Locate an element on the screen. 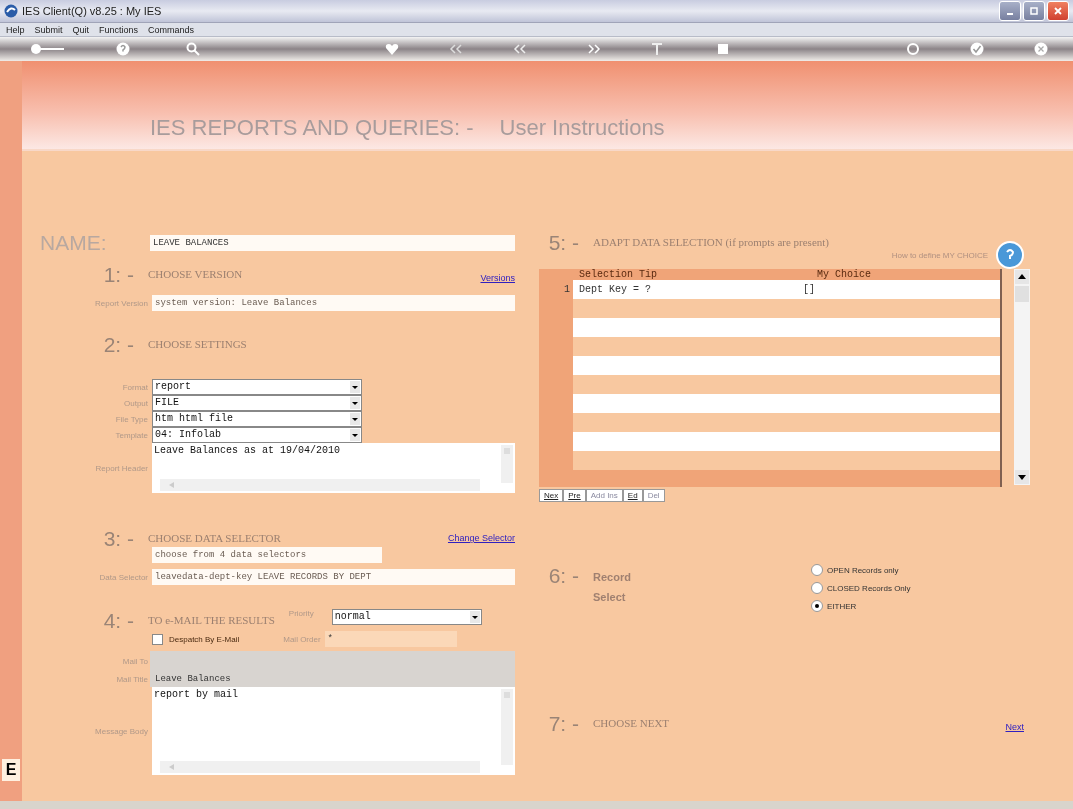  field-label: Template is located at coordinates (131, 435).